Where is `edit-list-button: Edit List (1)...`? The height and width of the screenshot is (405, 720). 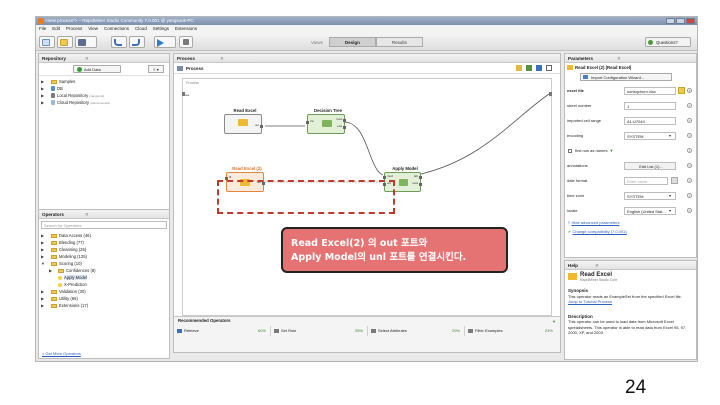 edit-list-button: Edit List (1)... is located at coordinates (650, 166).